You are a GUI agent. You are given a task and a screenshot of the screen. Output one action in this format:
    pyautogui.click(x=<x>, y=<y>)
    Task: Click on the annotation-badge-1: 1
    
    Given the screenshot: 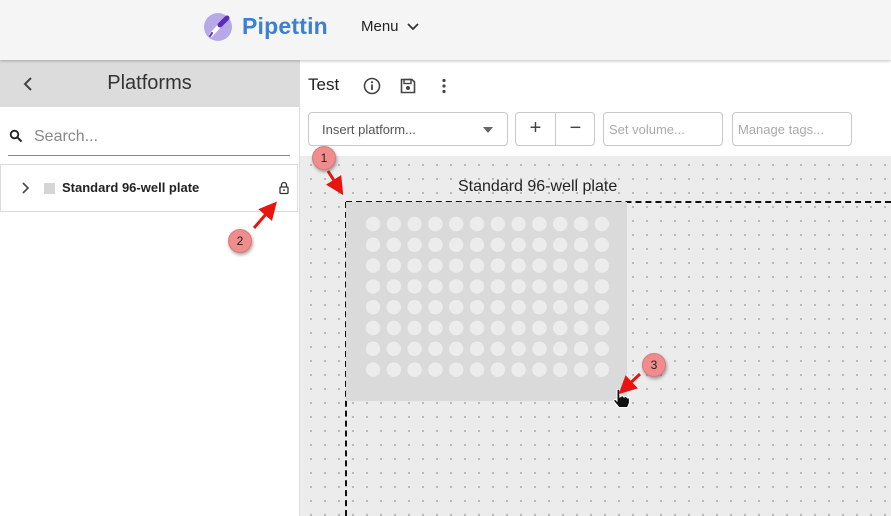 What is the action you would take?
    pyautogui.click(x=324, y=158)
    